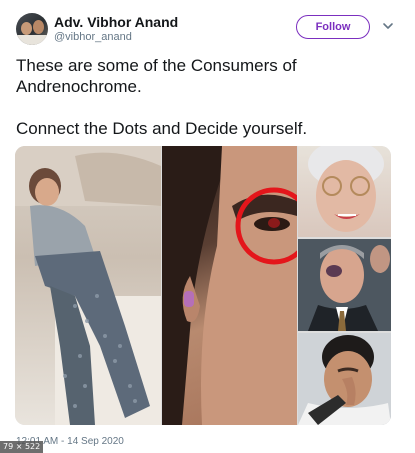 This screenshot has width=415, height=453. What do you see at coordinates (388, 26) in the screenshot?
I see `chevron-down-icon` at bounding box center [388, 26].